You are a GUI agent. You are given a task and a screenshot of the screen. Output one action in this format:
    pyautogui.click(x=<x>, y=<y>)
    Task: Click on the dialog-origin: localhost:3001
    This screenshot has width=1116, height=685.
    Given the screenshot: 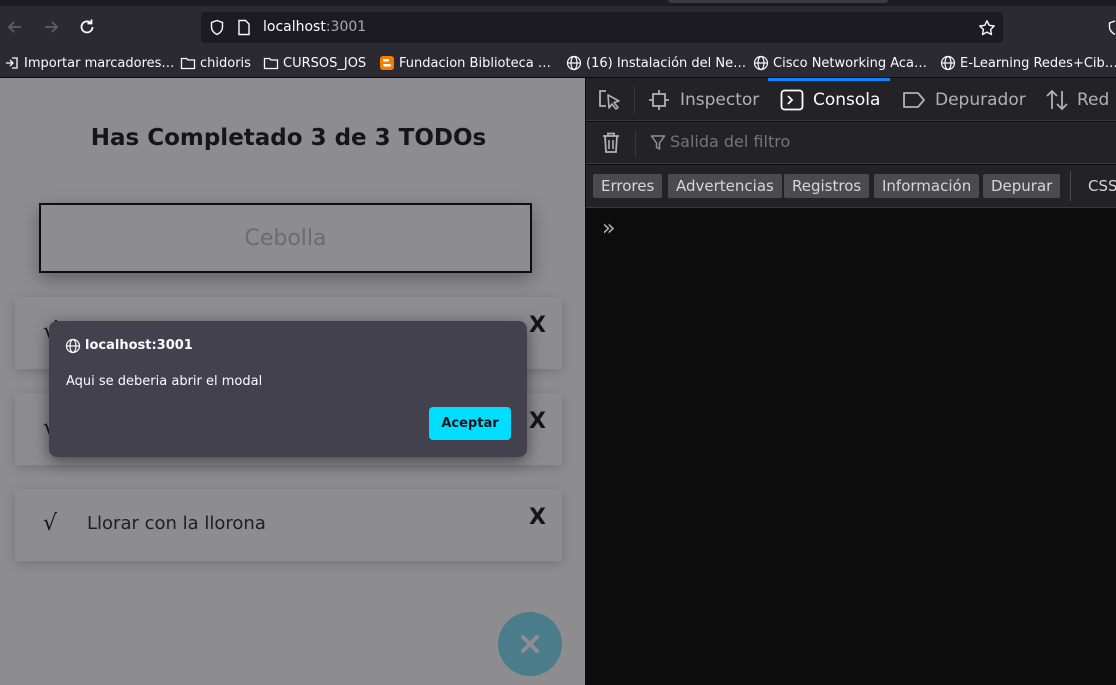 What is the action you would take?
    pyautogui.click(x=139, y=345)
    